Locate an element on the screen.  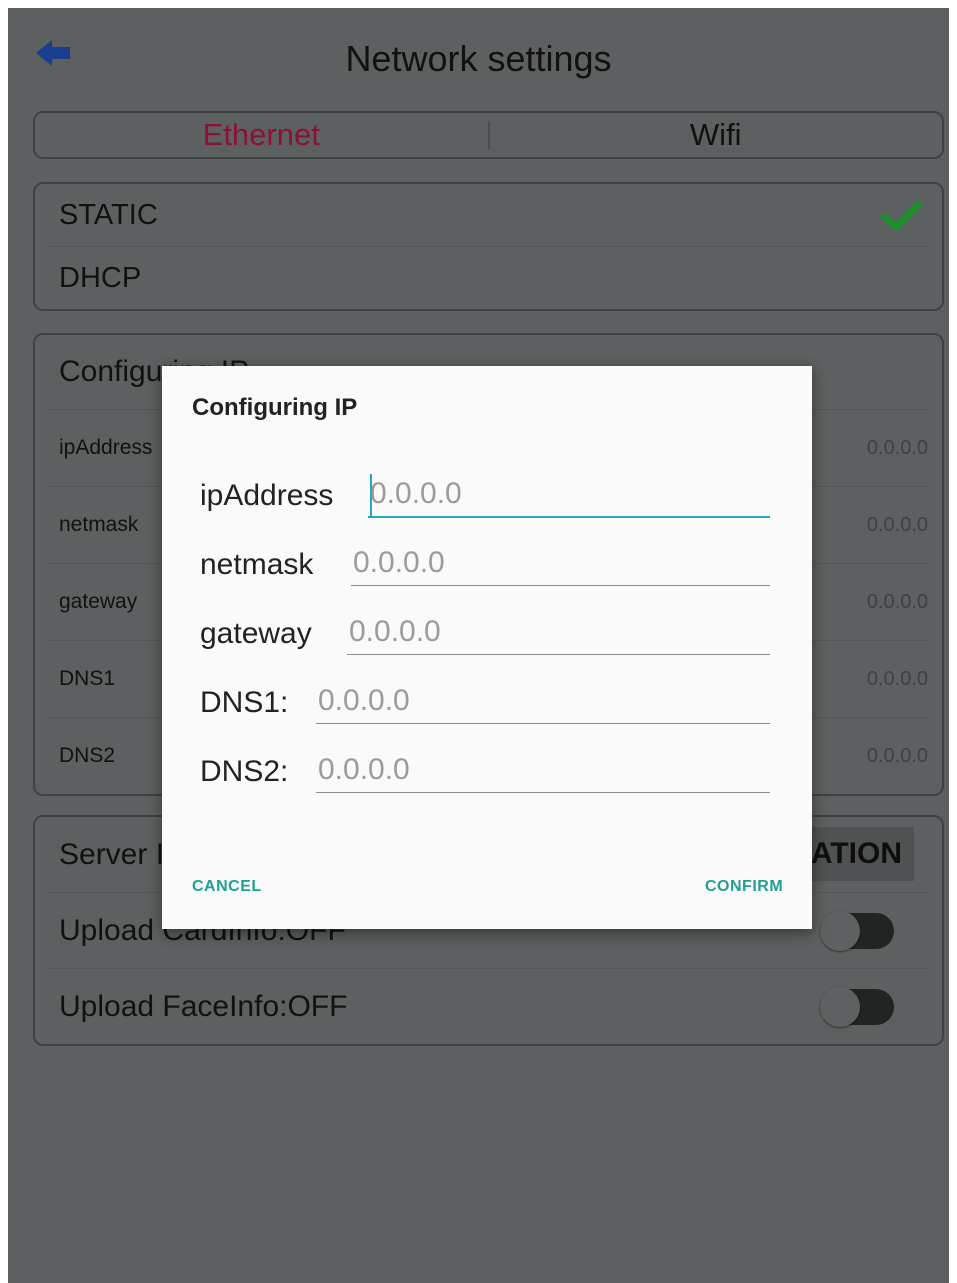
tab-ethernet: Ethernet is located at coordinates (261, 135).